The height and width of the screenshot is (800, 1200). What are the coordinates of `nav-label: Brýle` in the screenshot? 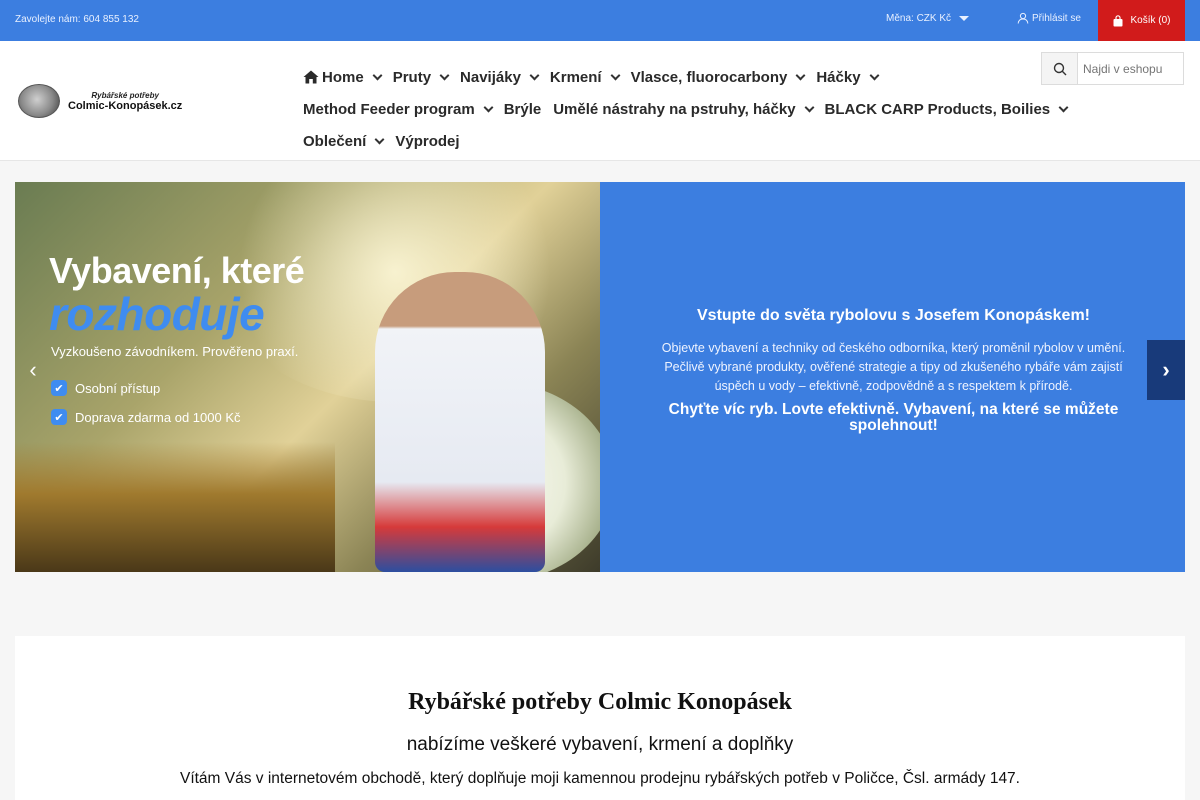 It's located at (522, 109).